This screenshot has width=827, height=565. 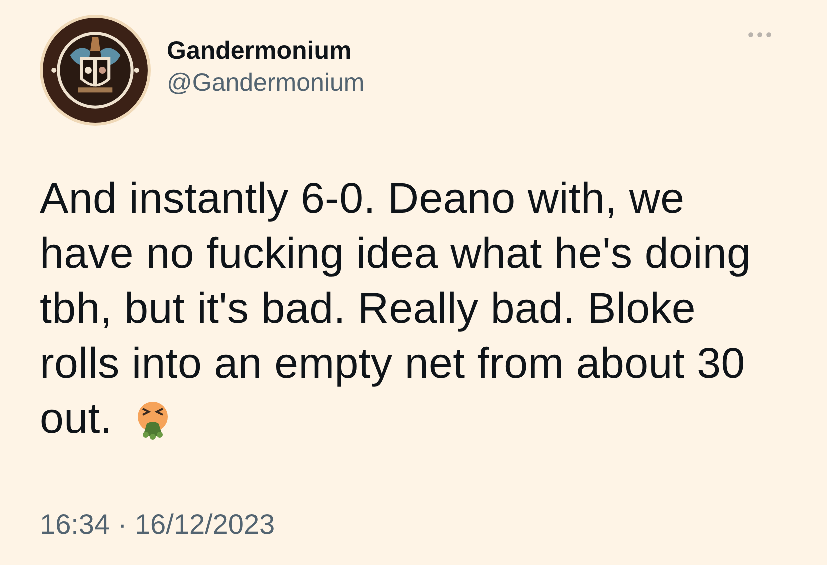 What do you see at coordinates (362, 199) in the screenshot?
I see `tweet-text-line: And instantly 6-0. Deano with, we` at bounding box center [362, 199].